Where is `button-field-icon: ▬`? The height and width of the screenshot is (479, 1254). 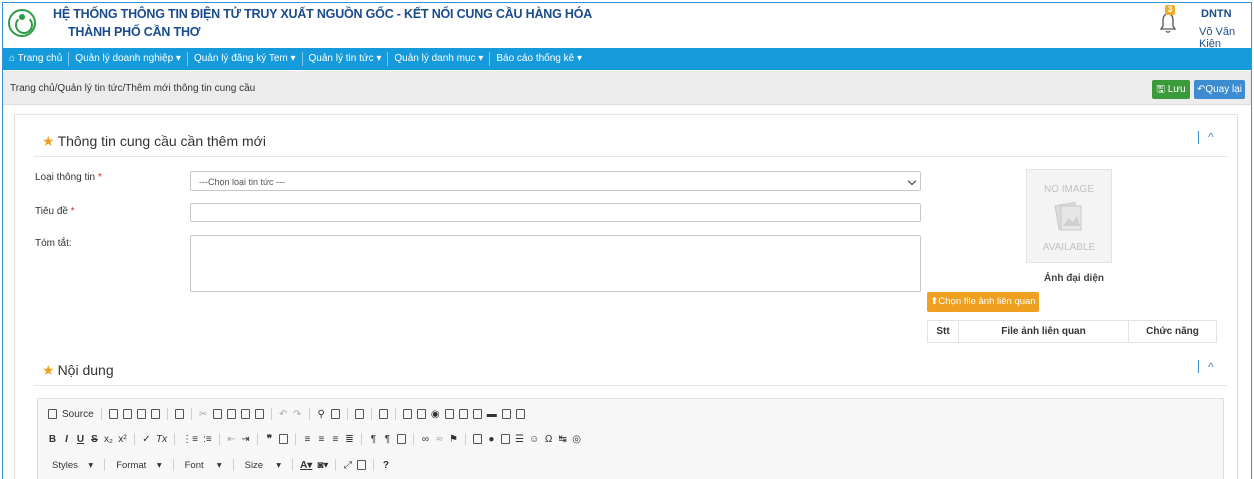
button-field-icon: ▬ is located at coordinates (492, 414).